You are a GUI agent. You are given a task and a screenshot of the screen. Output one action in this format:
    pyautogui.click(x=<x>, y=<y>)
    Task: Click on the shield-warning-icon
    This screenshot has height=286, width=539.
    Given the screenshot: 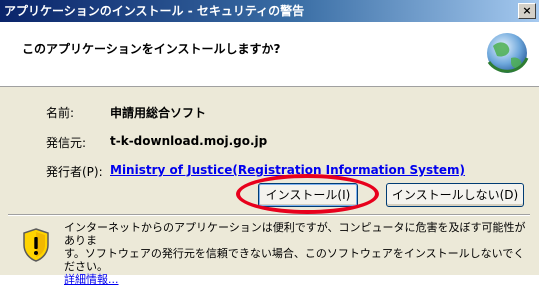 What is the action you would take?
    pyautogui.click(x=36, y=245)
    